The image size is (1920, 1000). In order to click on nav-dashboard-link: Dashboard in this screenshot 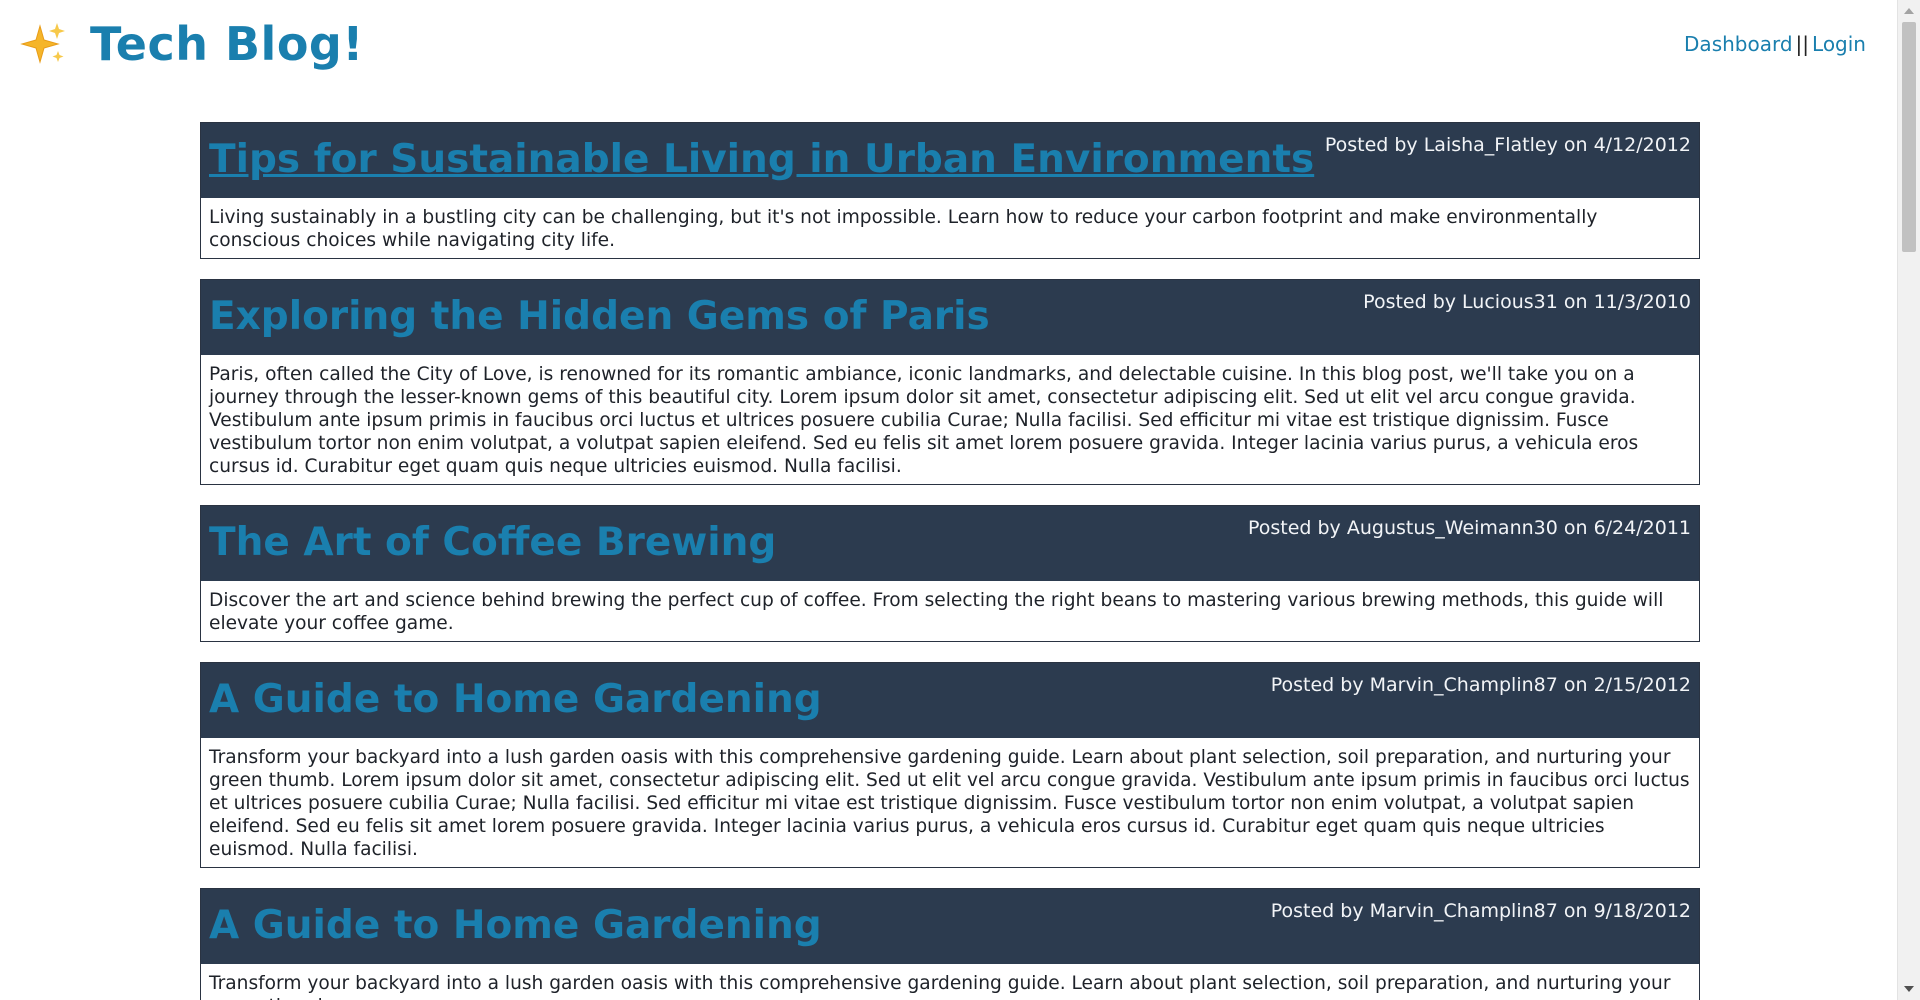, I will do `click(1738, 44)`.